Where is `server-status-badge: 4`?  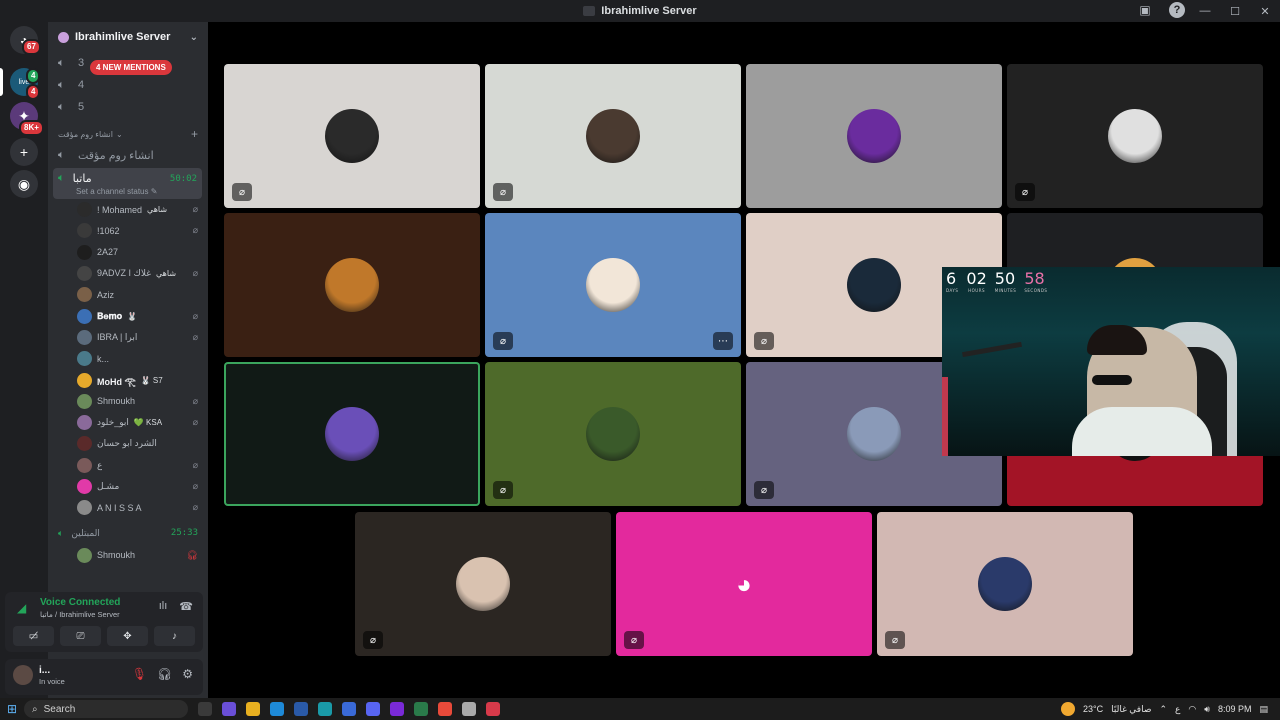 server-status-badge: 4 is located at coordinates (33, 76).